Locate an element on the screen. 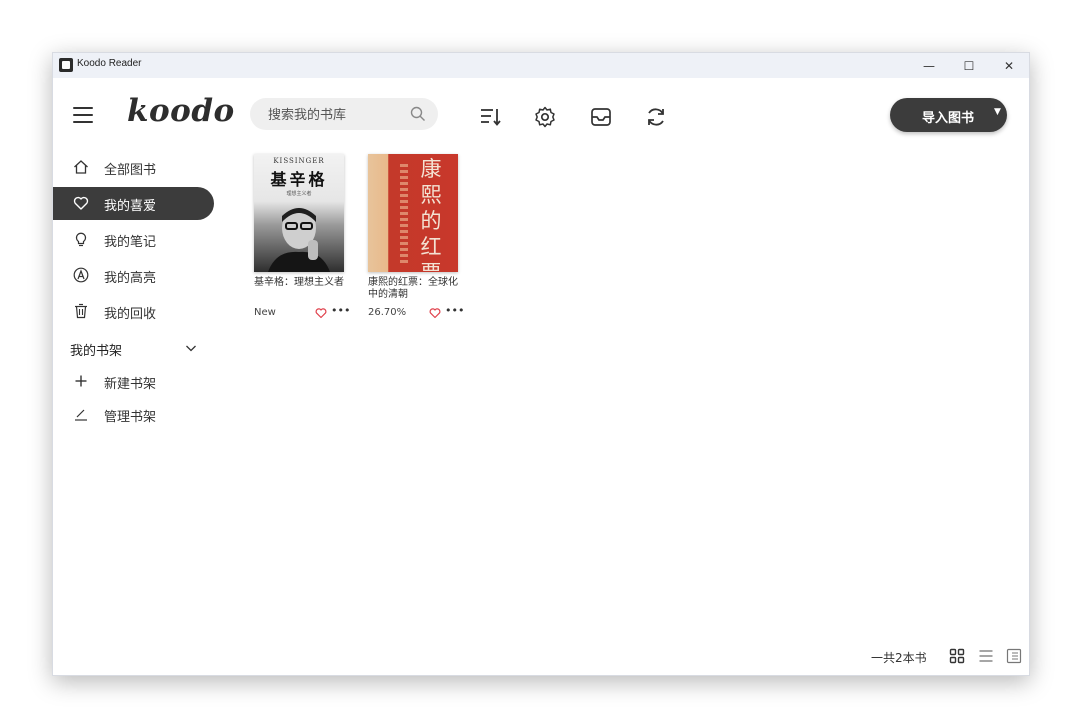  sidebar-item-label: 全部图书 is located at coordinates (130, 170).